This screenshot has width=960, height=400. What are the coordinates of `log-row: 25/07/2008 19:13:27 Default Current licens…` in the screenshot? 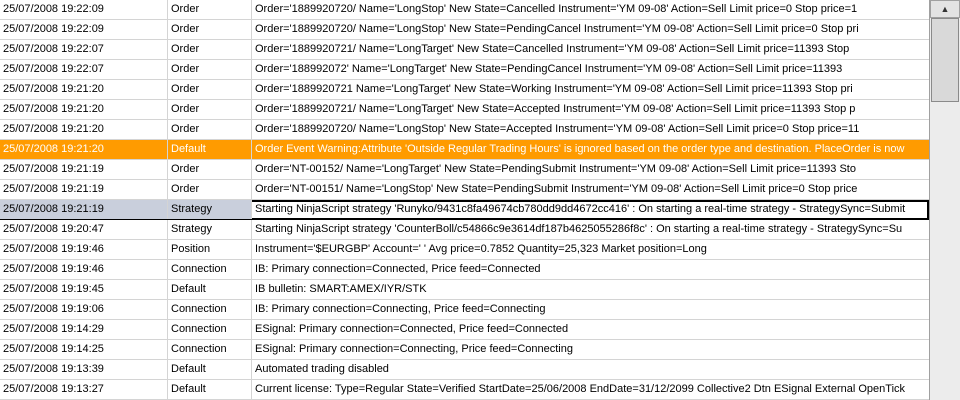 It's located at (464, 390).